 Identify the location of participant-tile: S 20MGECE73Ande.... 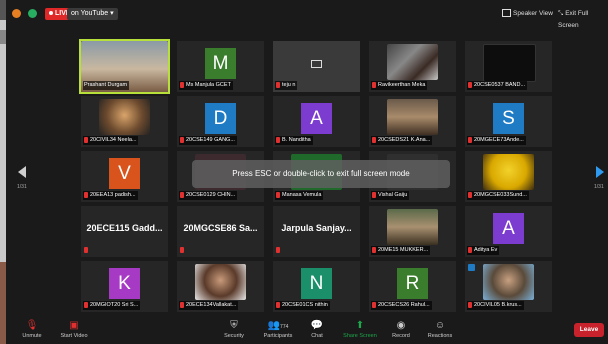
(508, 121).